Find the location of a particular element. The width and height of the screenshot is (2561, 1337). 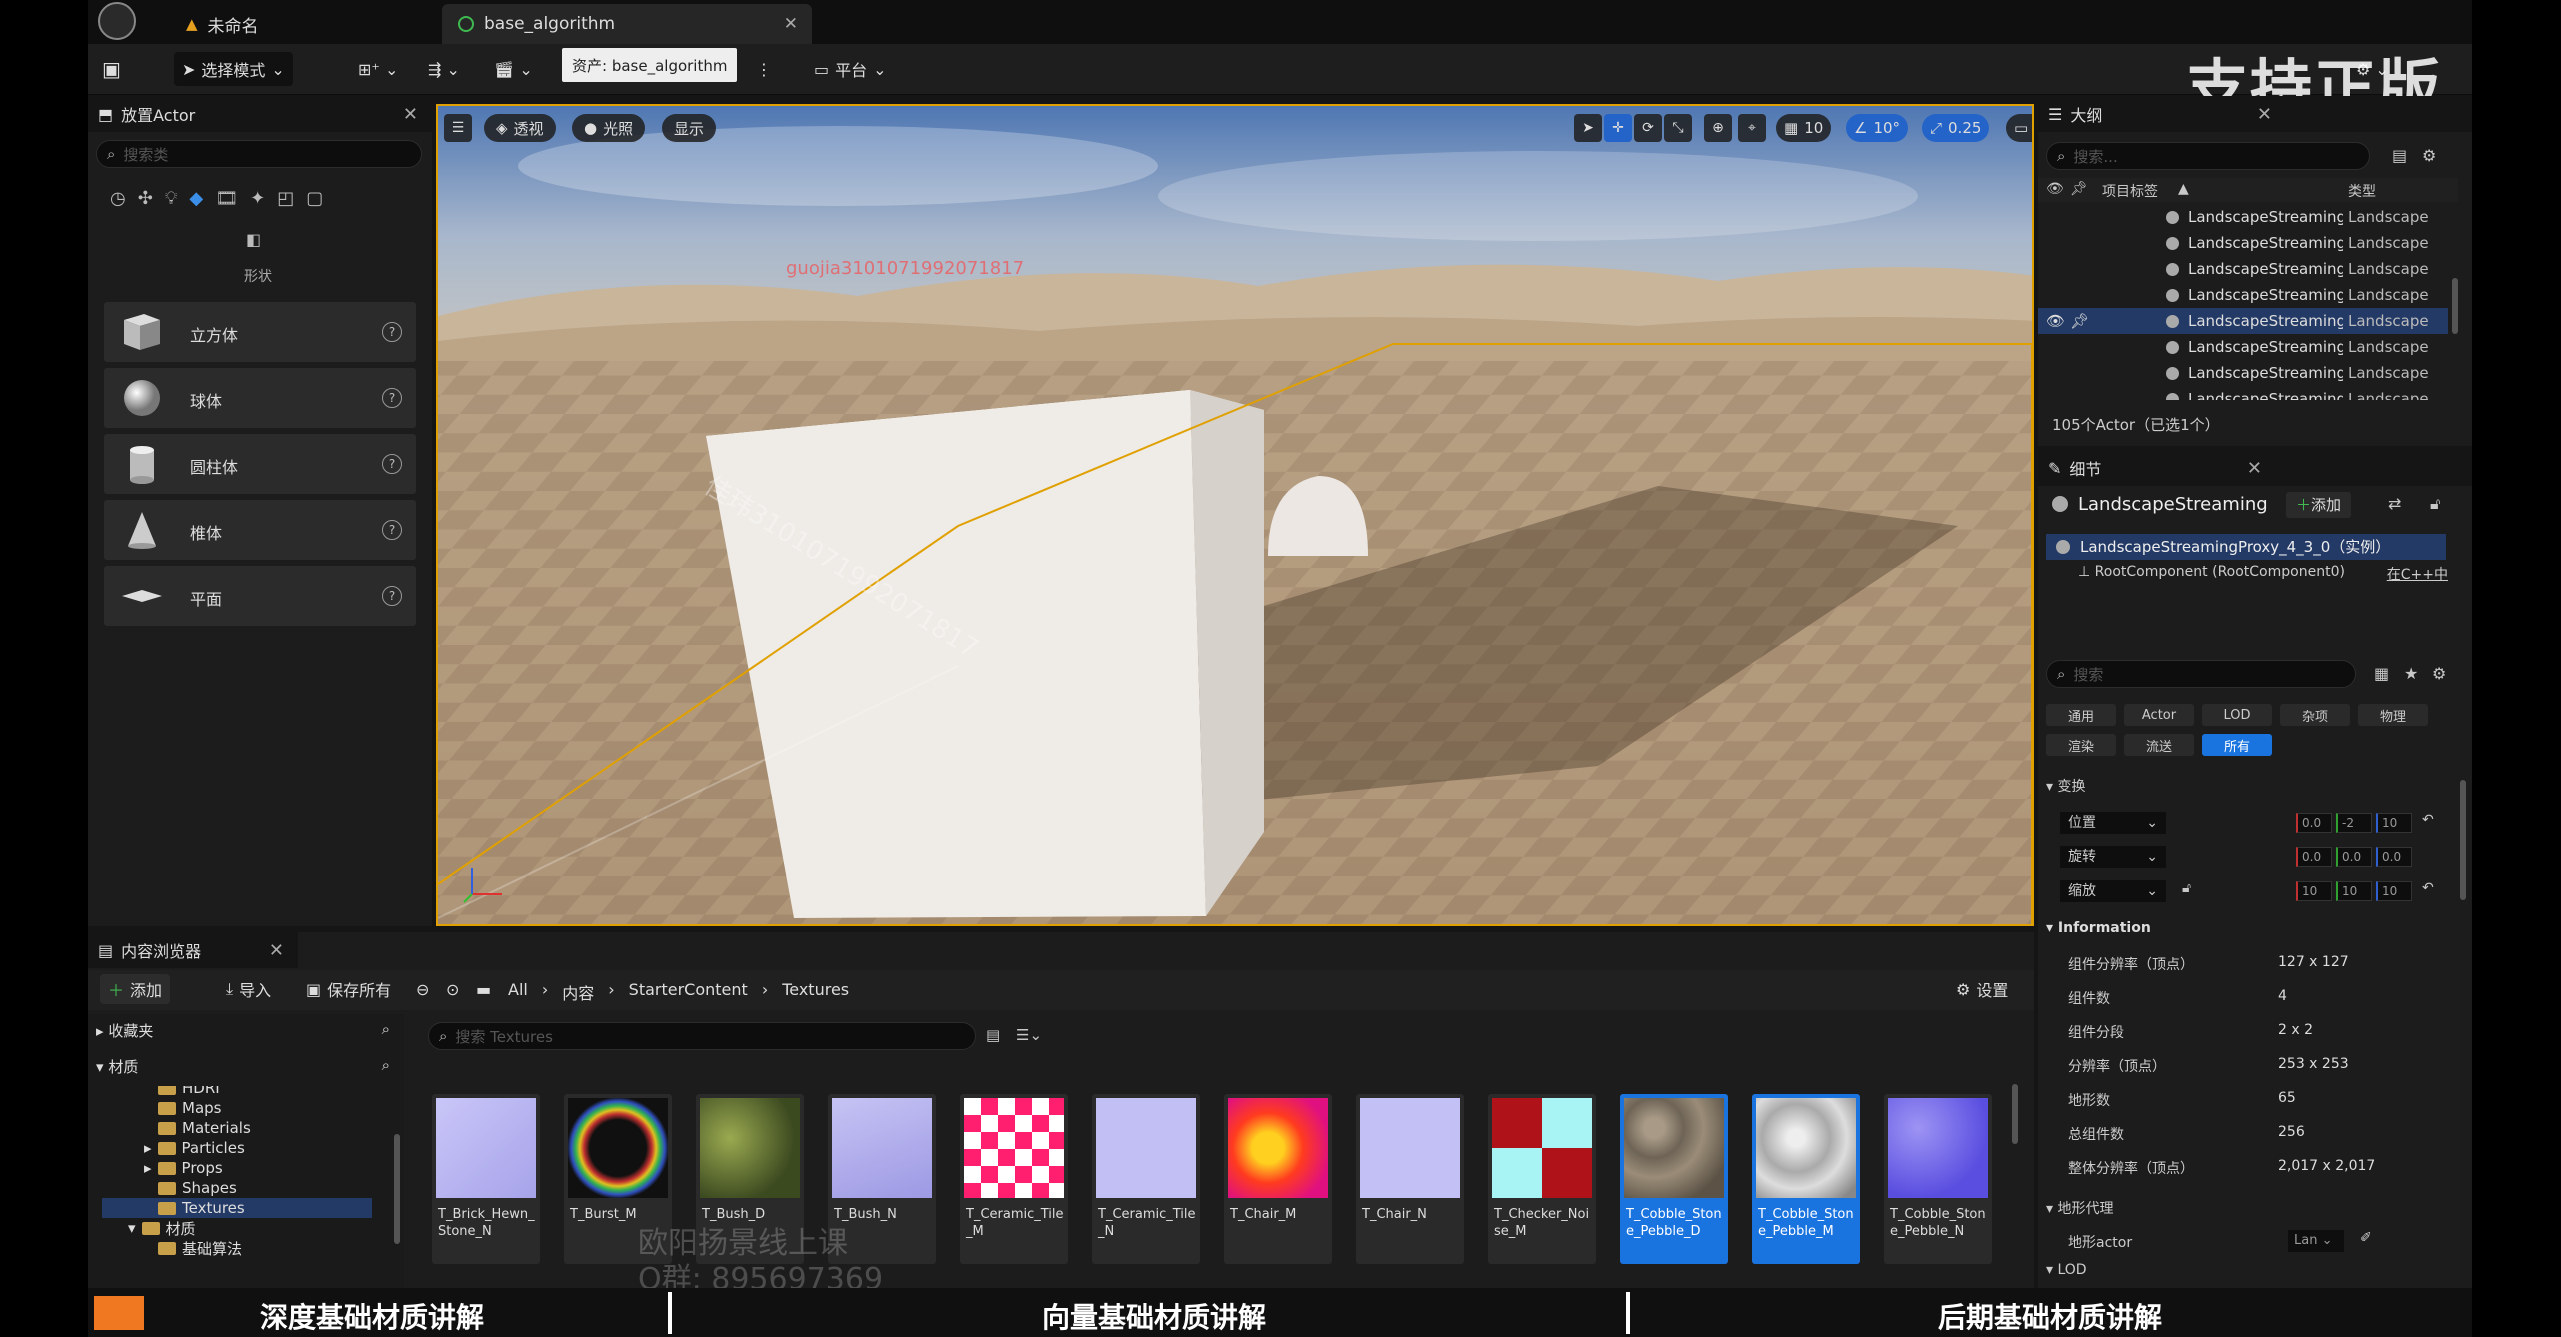

lock-icon: 🔓︎ is located at coordinates (2435, 504).